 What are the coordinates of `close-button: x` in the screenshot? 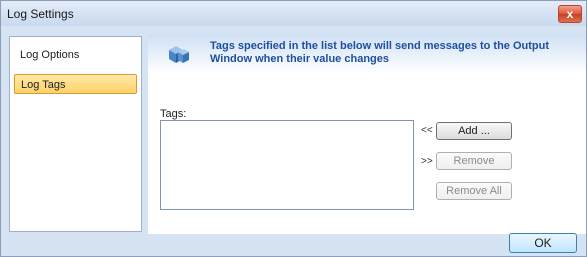 It's located at (570, 14).